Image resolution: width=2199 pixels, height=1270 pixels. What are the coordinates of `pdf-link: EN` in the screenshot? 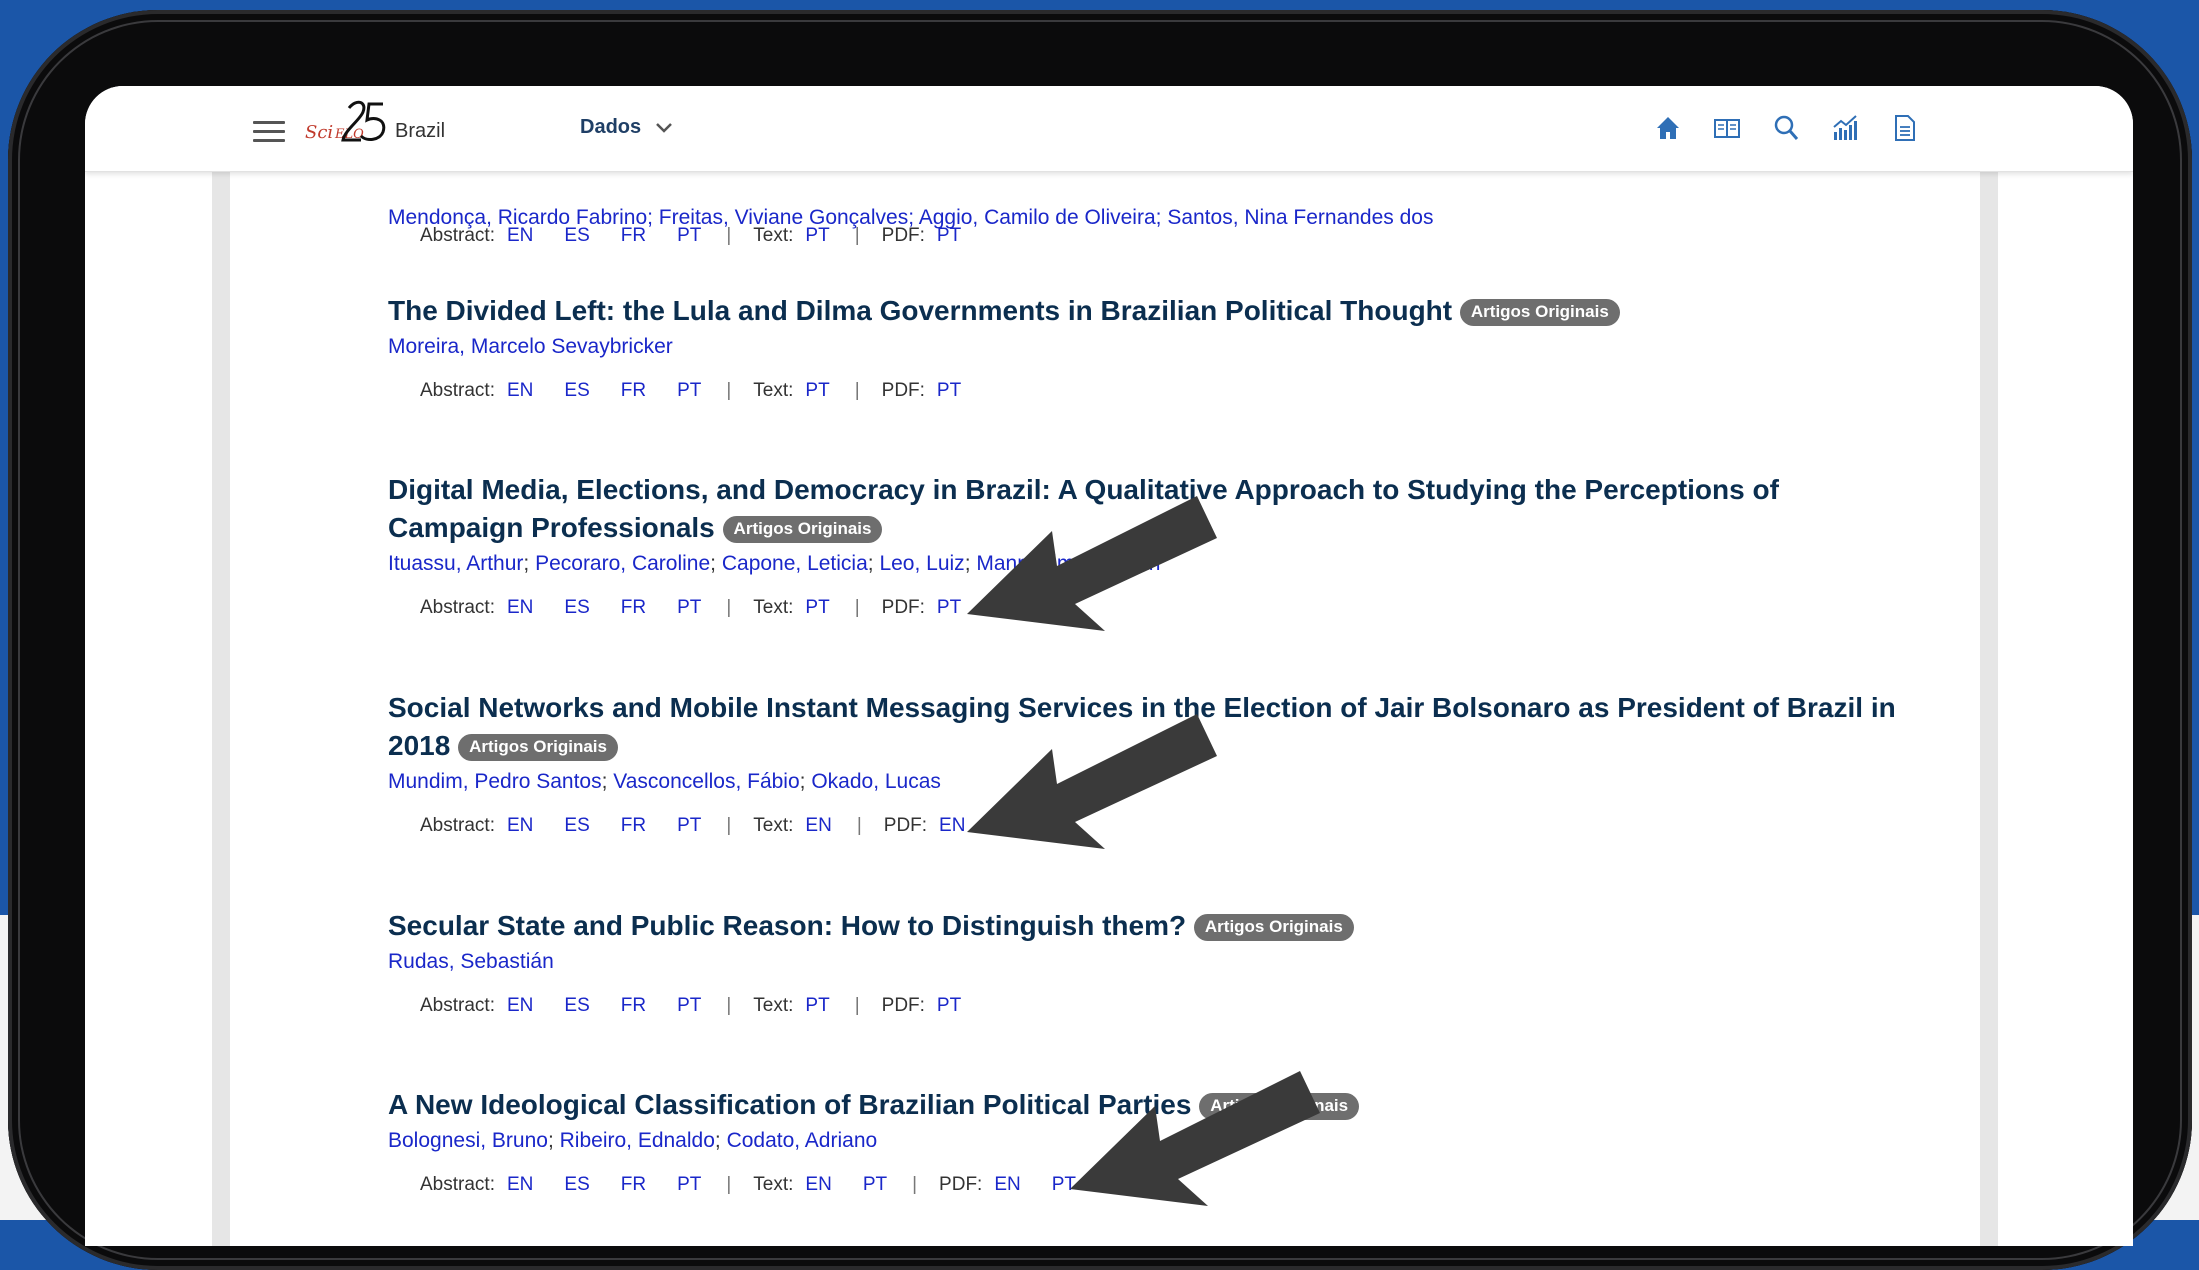 It's located at (1007, 1184).